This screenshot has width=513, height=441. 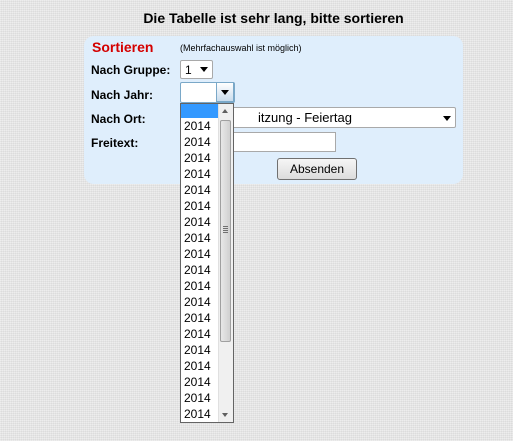 I want to click on year-label: Nach Jahr:, so click(x=122, y=95).